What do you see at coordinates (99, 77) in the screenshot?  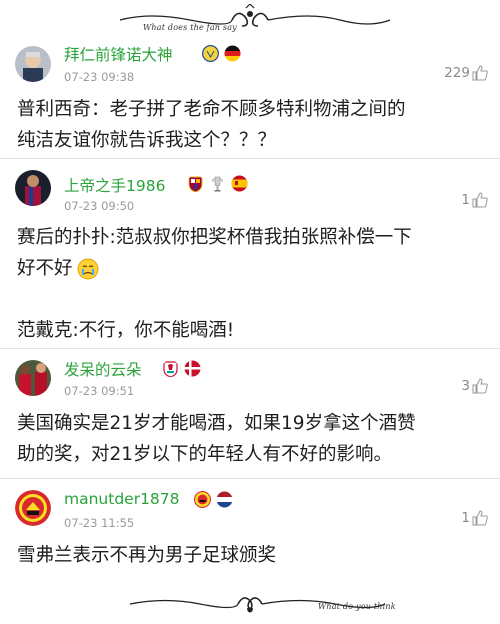 I see `timestamp: 07-23 09:38` at bounding box center [99, 77].